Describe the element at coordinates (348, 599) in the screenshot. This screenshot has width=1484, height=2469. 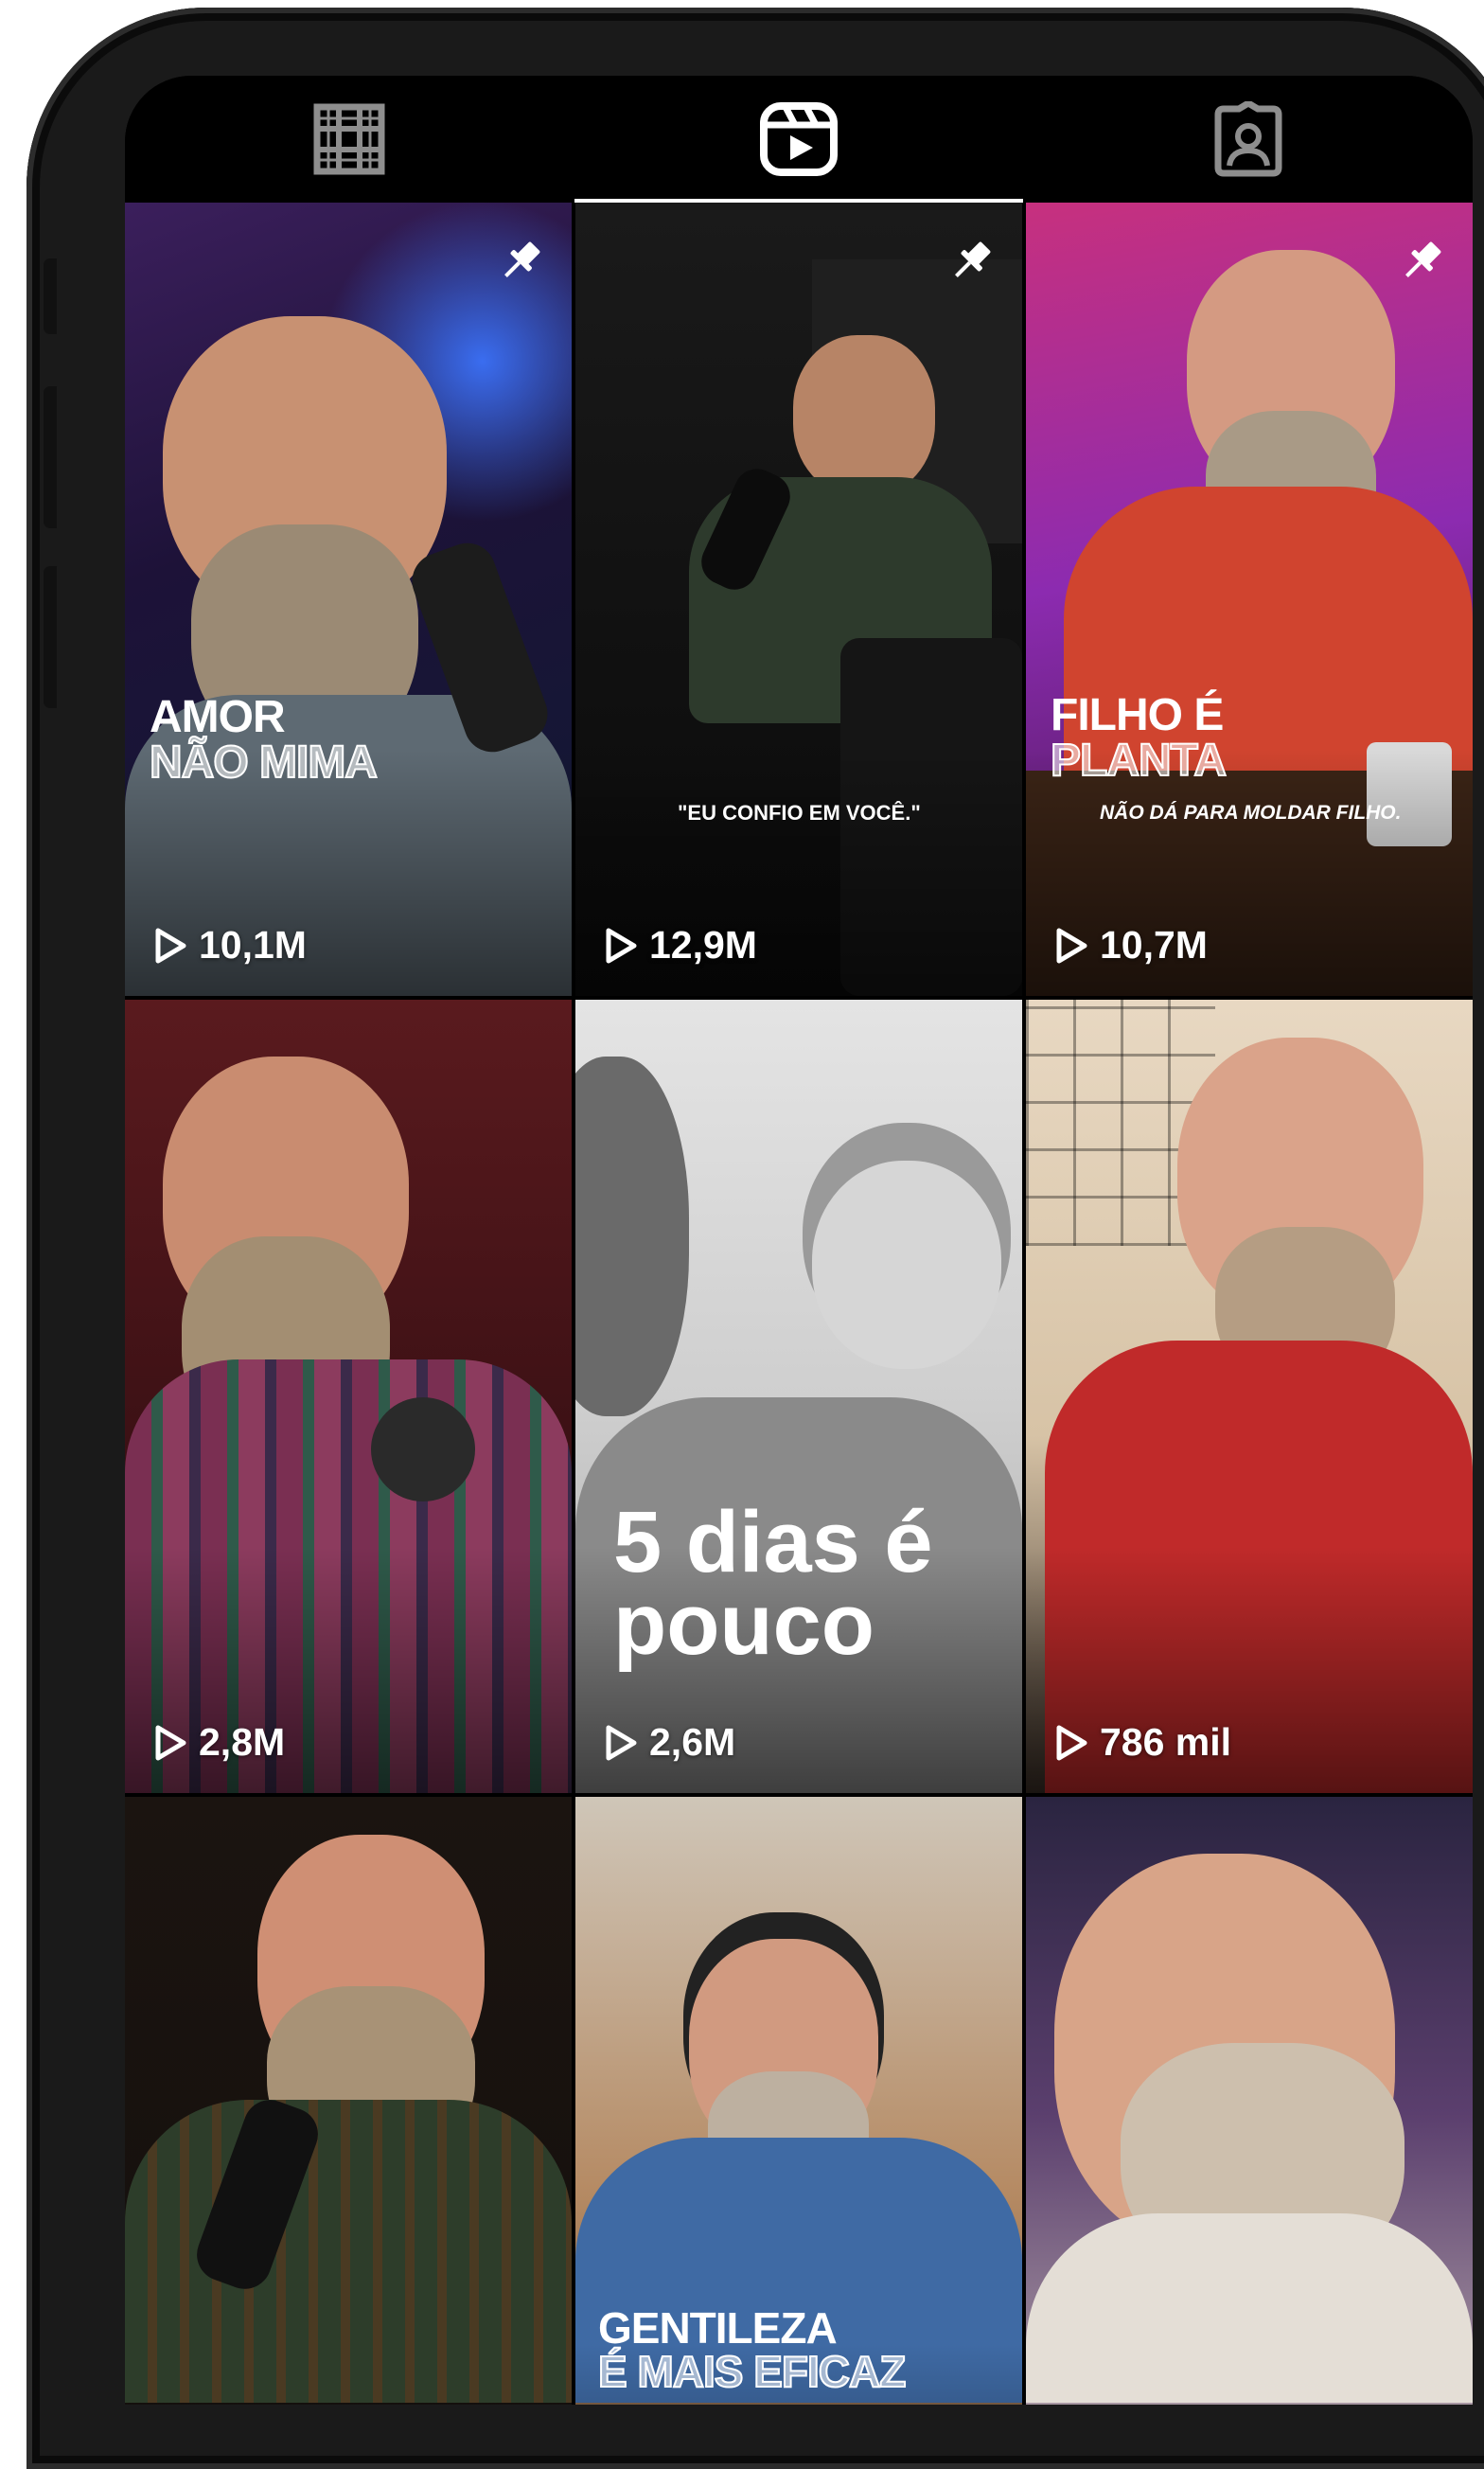
I see `reel-tile: AMOR NÃO MIMA 10,1M` at that location.